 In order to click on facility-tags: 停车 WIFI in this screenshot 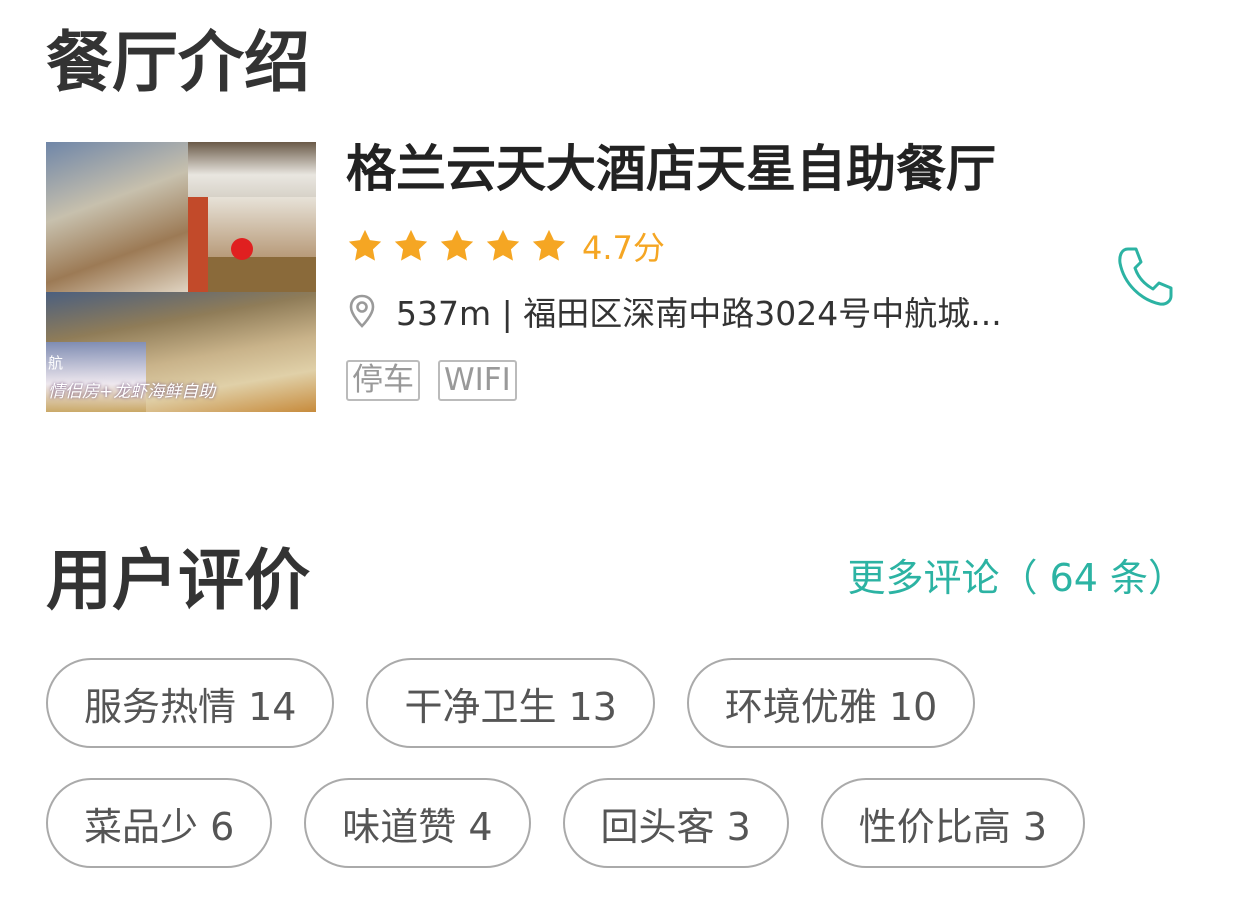, I will do `click(431, 380)`.